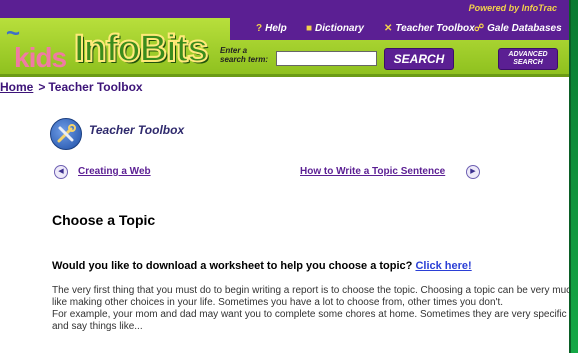 This screenshot has width=578, height=353. I want to click on advanced-search-line1: ADVANCED, so click(528, 54).